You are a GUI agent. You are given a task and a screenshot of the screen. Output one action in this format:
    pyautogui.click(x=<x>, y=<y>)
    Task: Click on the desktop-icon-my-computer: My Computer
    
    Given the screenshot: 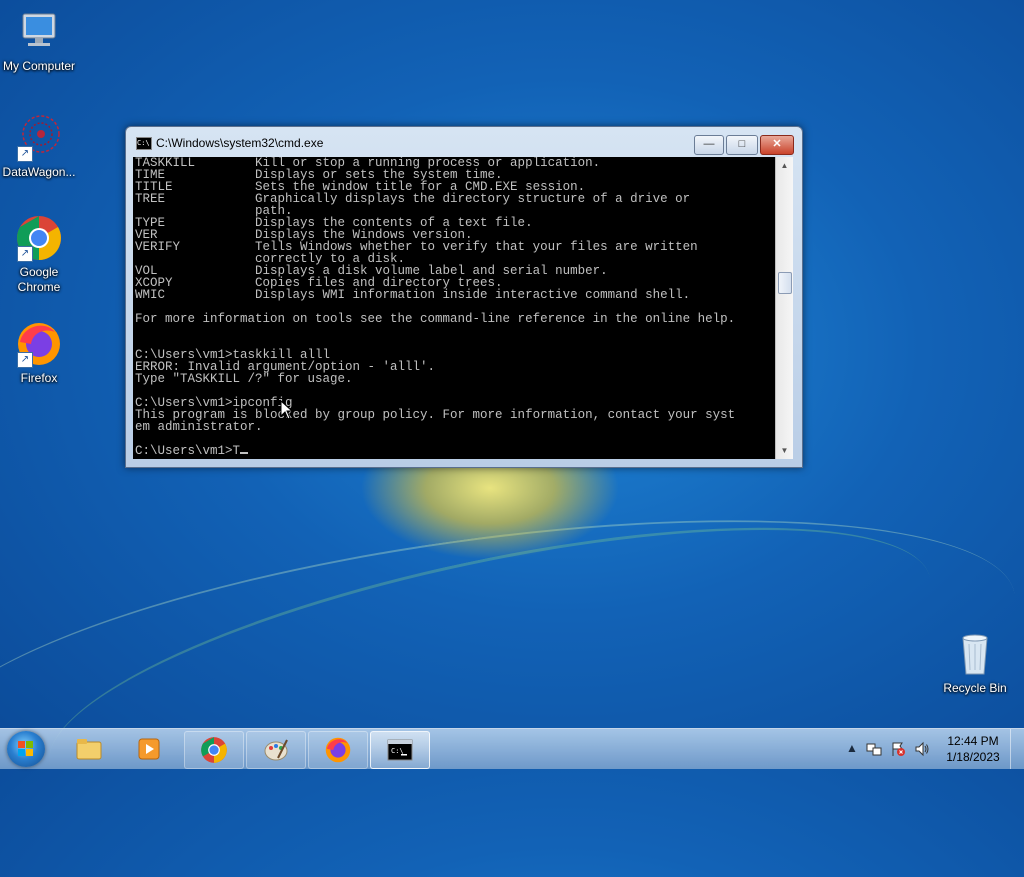 What is the action you would take?
    pyautogui.click(x=39, y=41)
    